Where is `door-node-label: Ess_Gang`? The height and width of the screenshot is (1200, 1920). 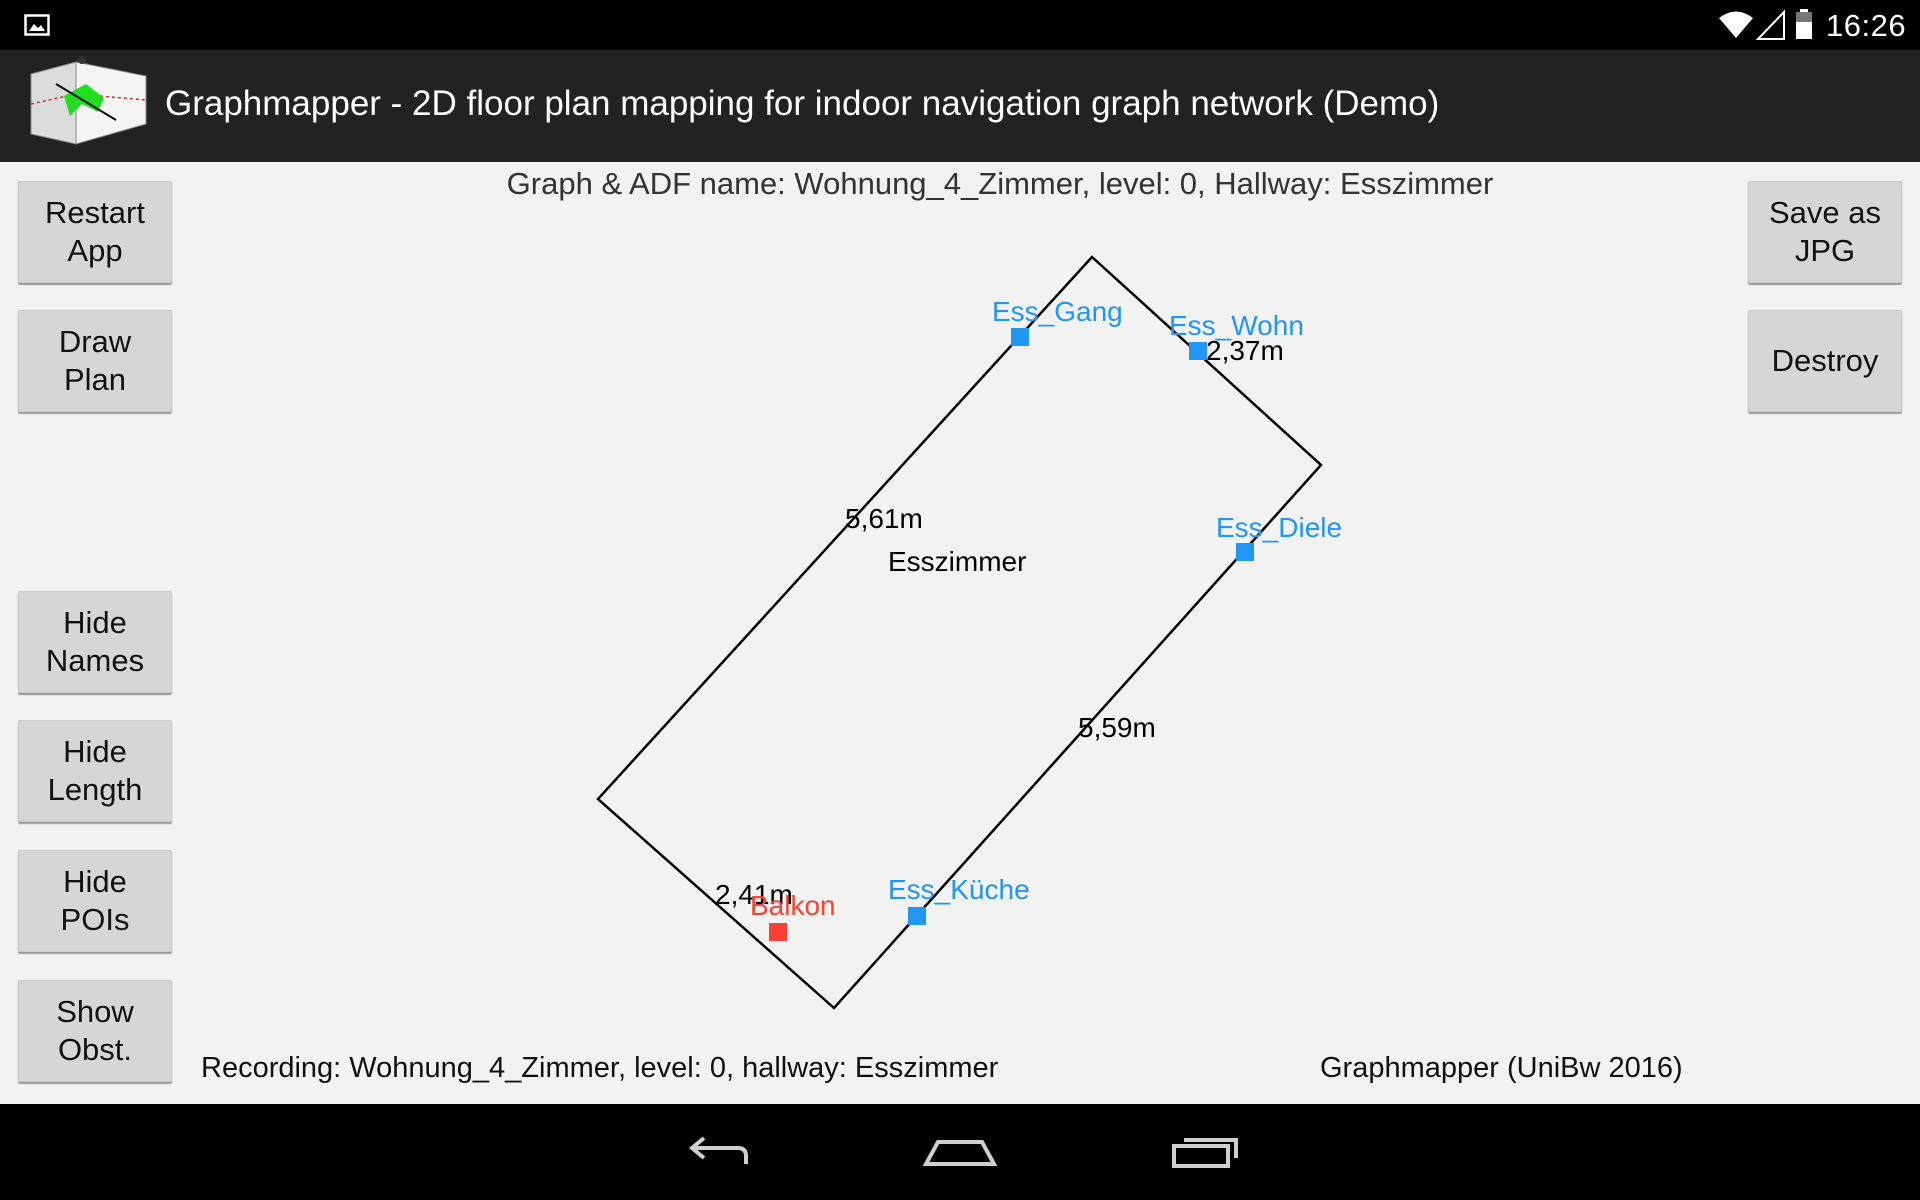
door-node-label: Ess_Gang is located at coordinates (1057, 311).